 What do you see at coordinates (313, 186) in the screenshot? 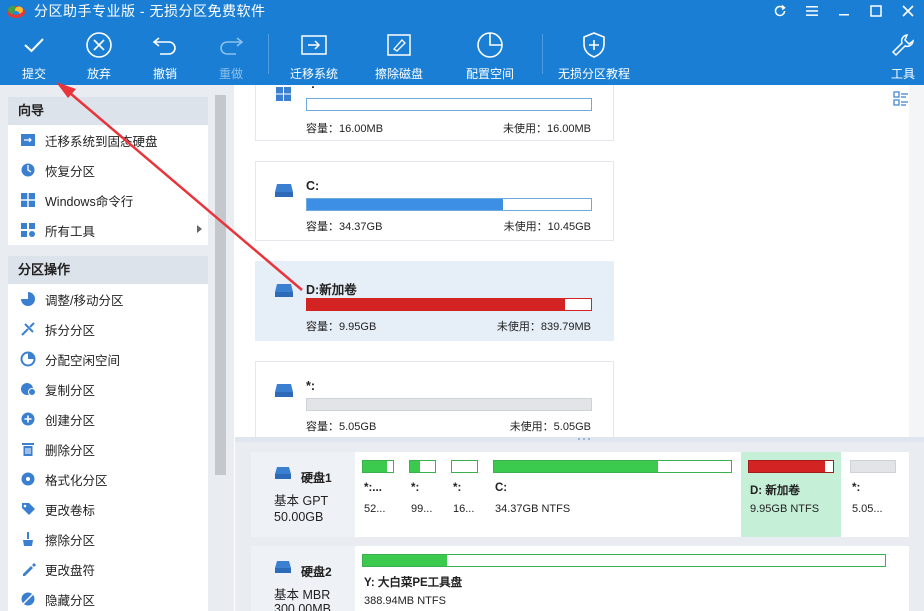
I see `partition-name: C:` at bounding box center [313, 186].